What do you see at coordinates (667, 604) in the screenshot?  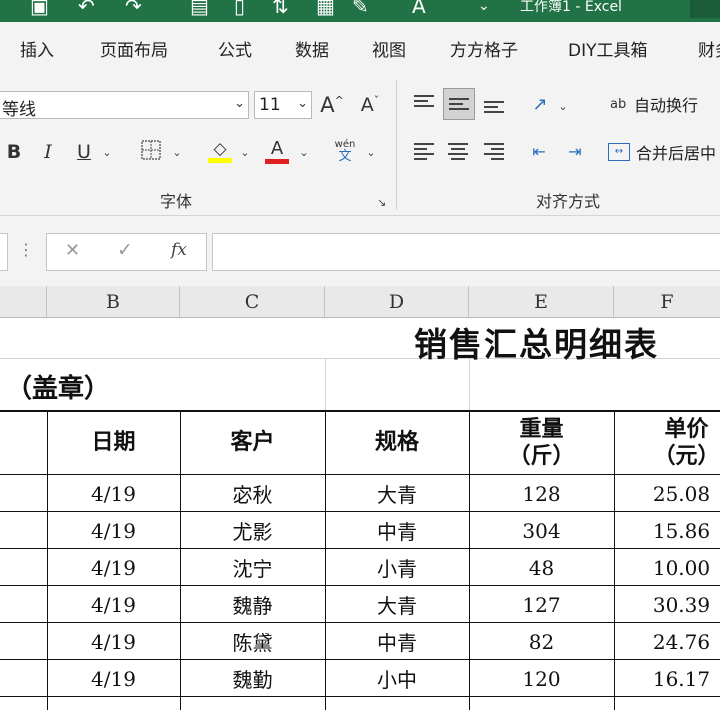 I see `cell-price: 30.39` at bounding box center [667, 604].